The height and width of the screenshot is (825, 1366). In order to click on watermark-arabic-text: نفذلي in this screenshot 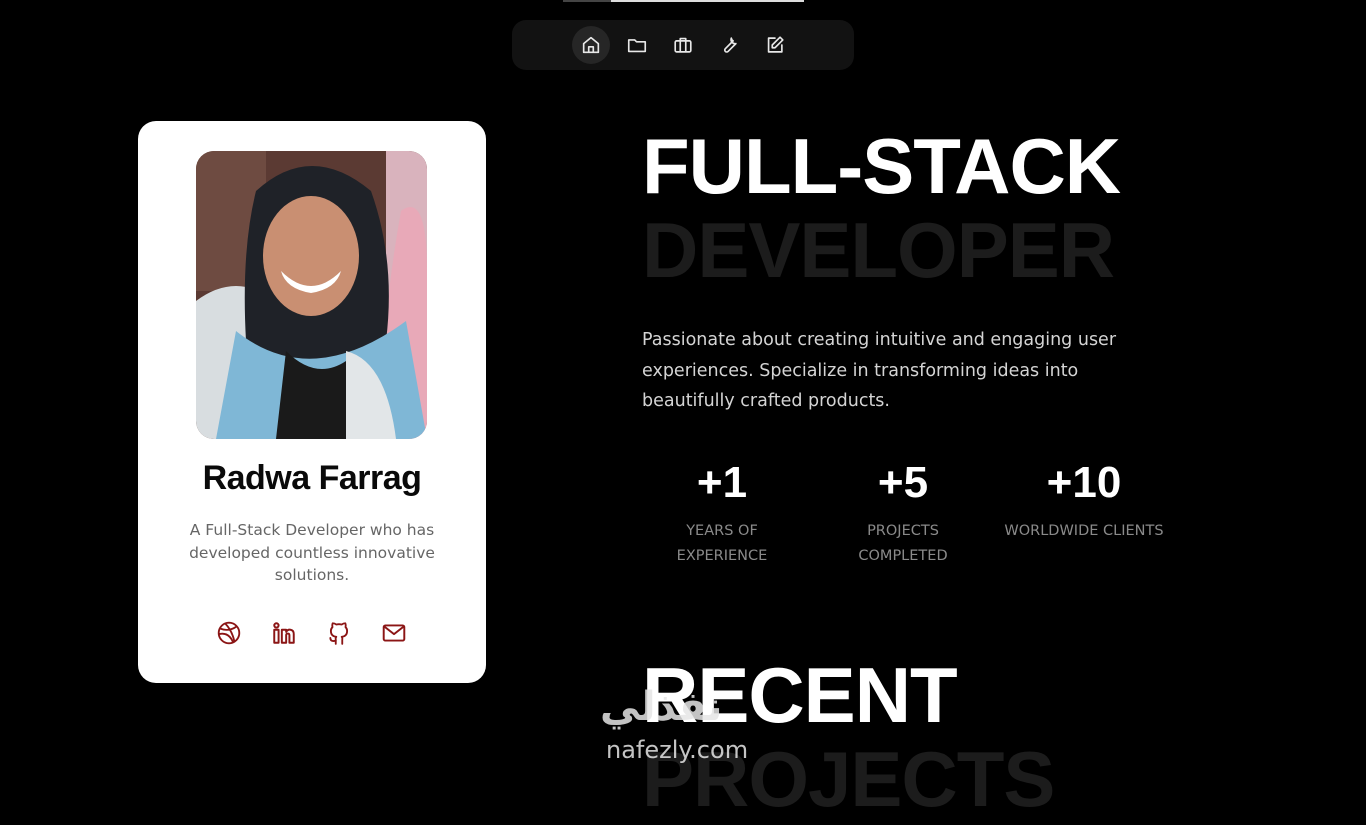, I will do `click(661, 707)`.